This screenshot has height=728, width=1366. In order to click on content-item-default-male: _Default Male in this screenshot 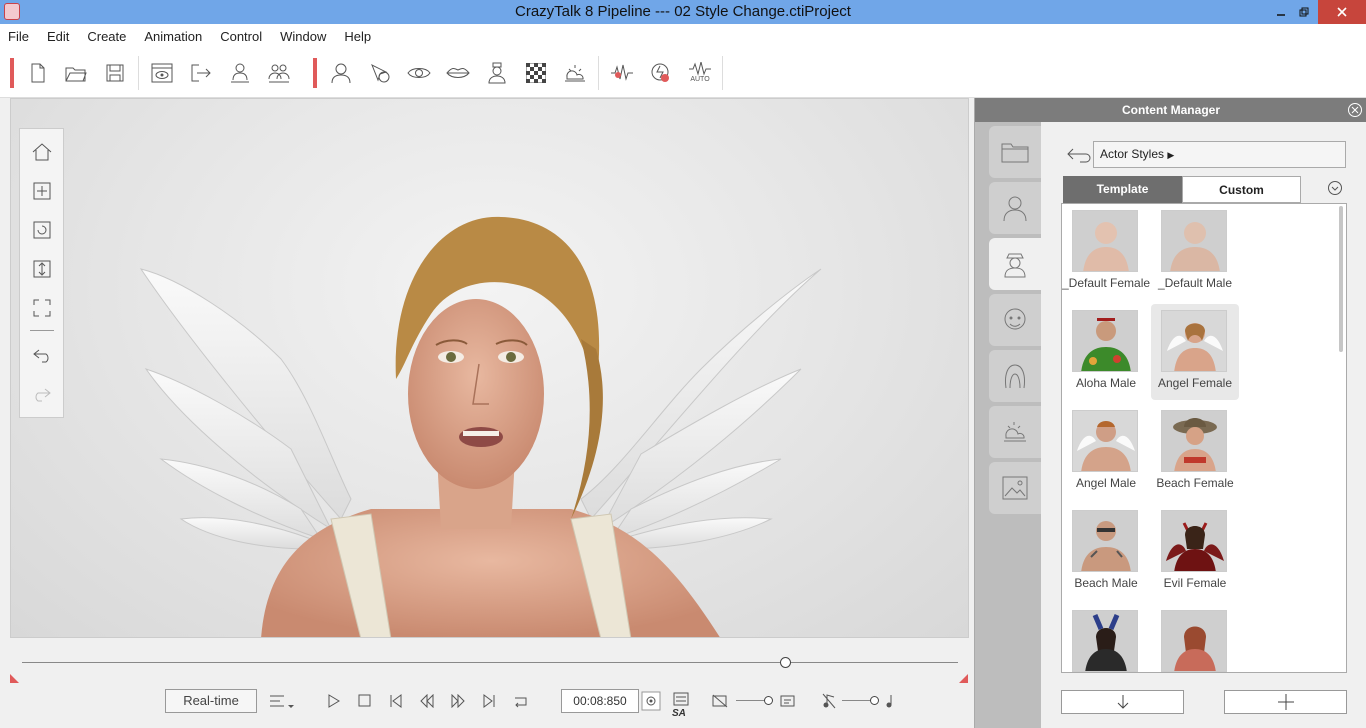, I will do `click(1195, 252)`.